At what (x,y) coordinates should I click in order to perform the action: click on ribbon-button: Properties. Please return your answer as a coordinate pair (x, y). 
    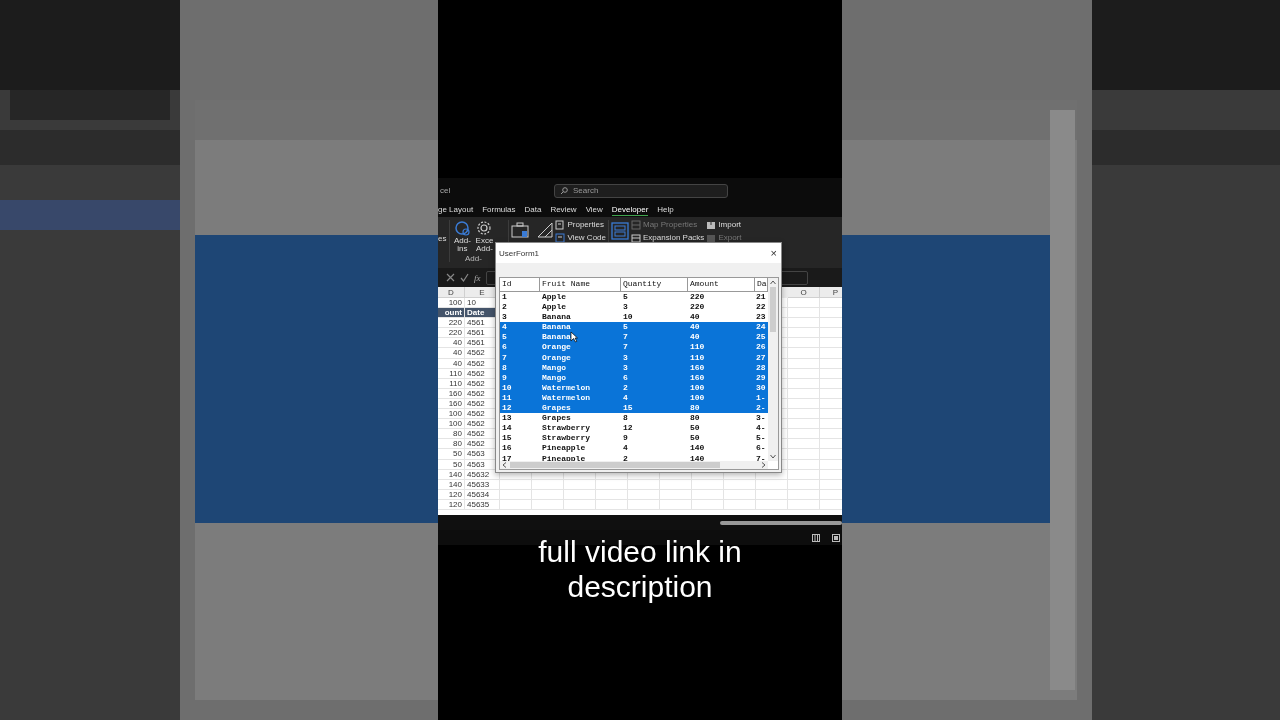
    Looking at the image, I should click on (580, 225).